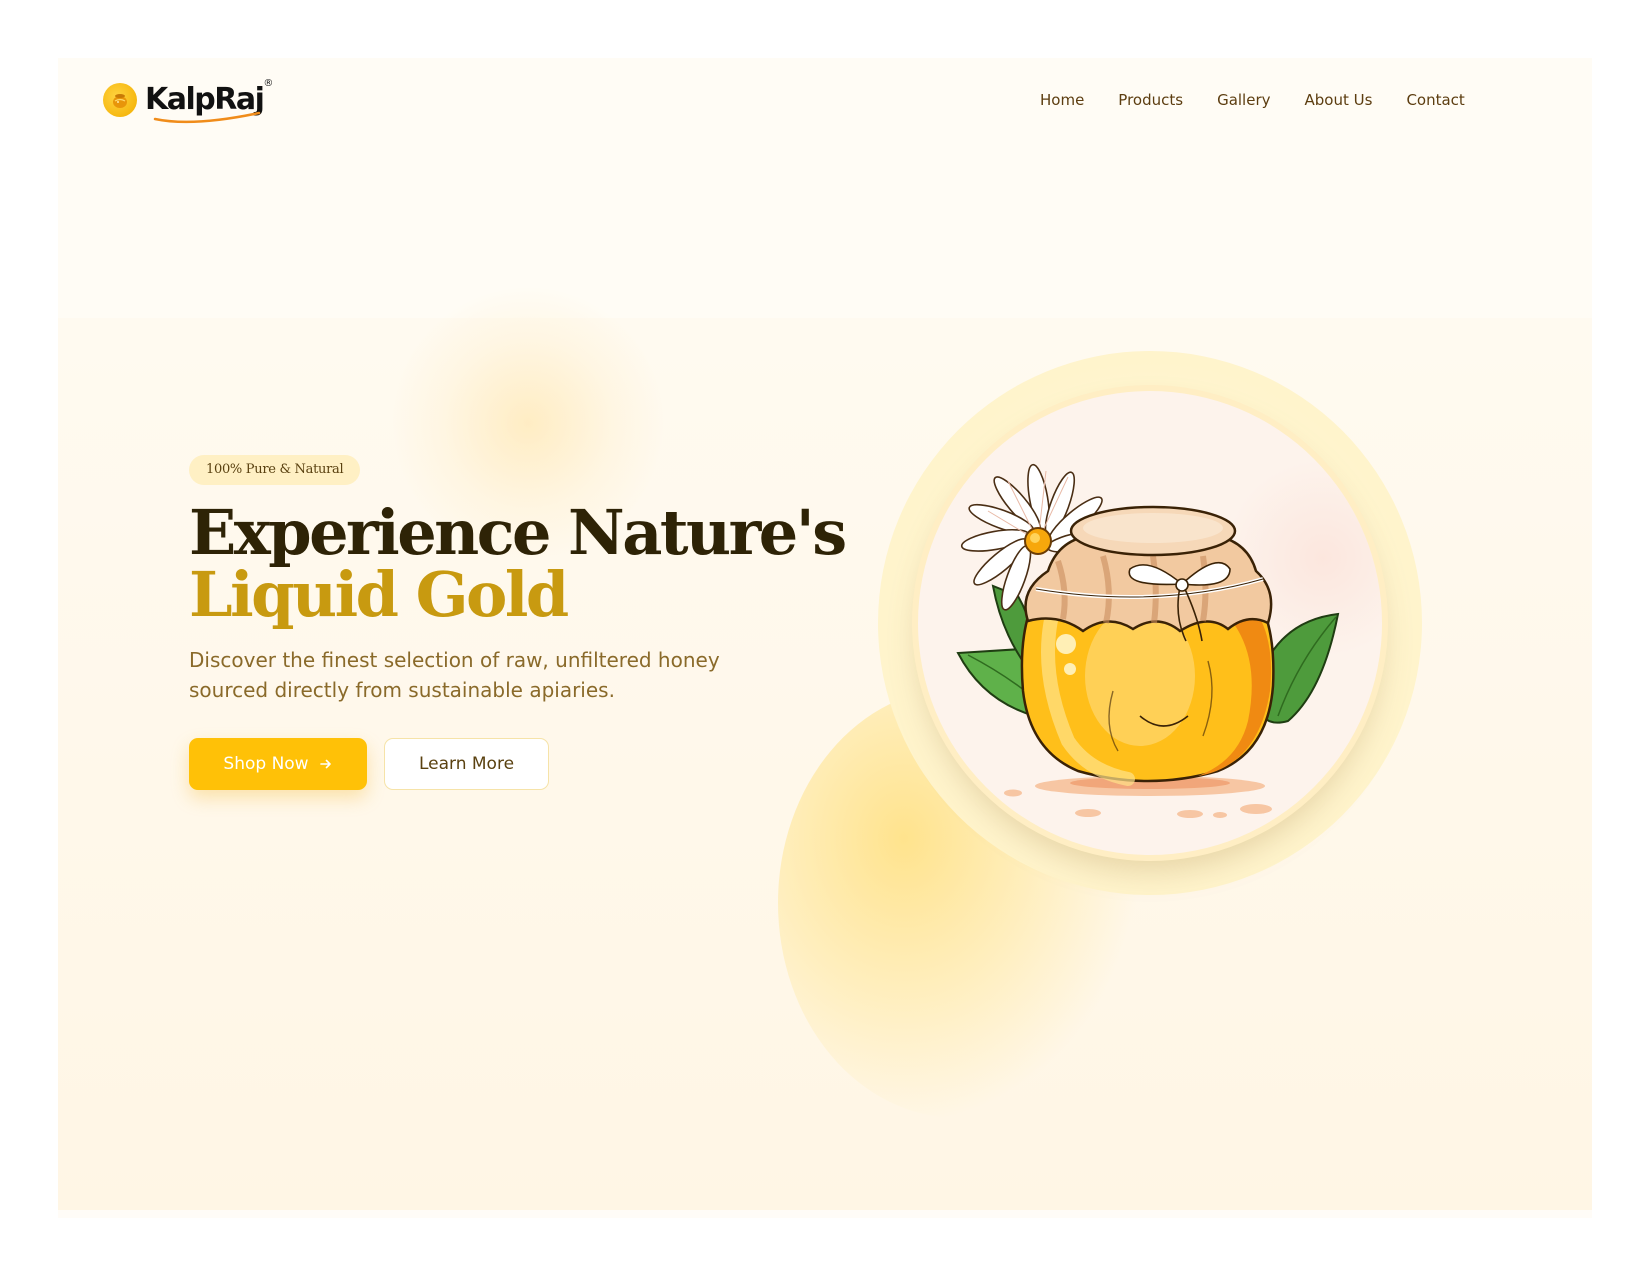 This screenshot has height=1275, width=1650. I want to click on nav-link-about-us: About Us, so click(1339, 100).